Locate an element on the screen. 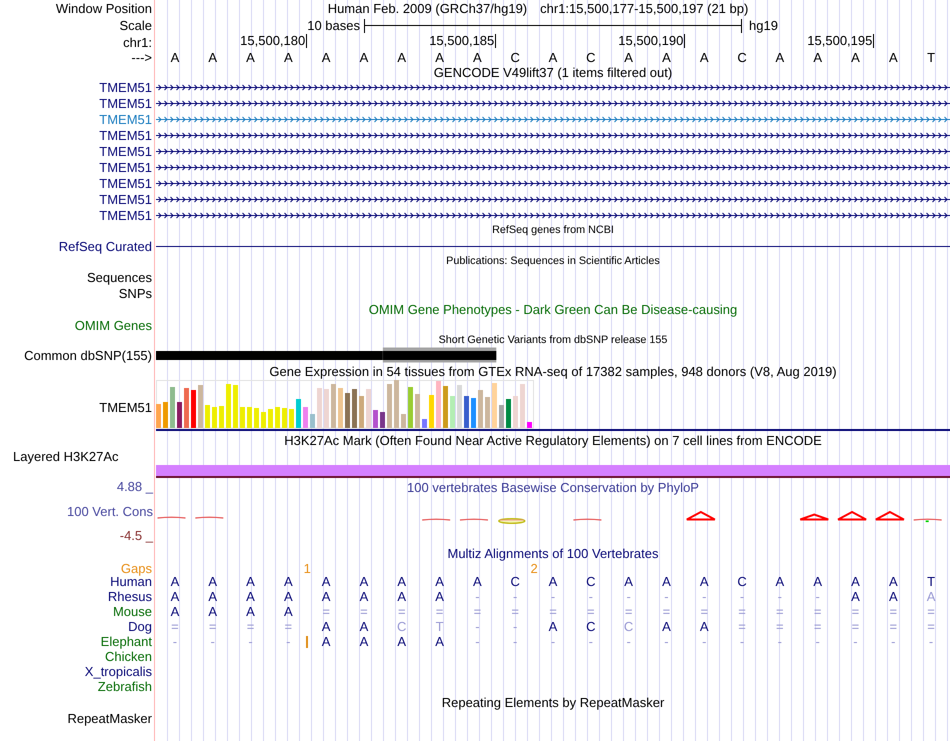 The height and width of the screenshot is (741, 950). species-label: Rhesus is located at coordinates (130, 596).